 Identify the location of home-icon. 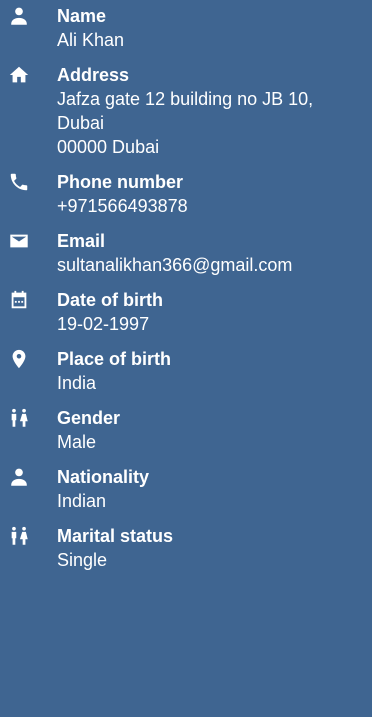
(19, 75).